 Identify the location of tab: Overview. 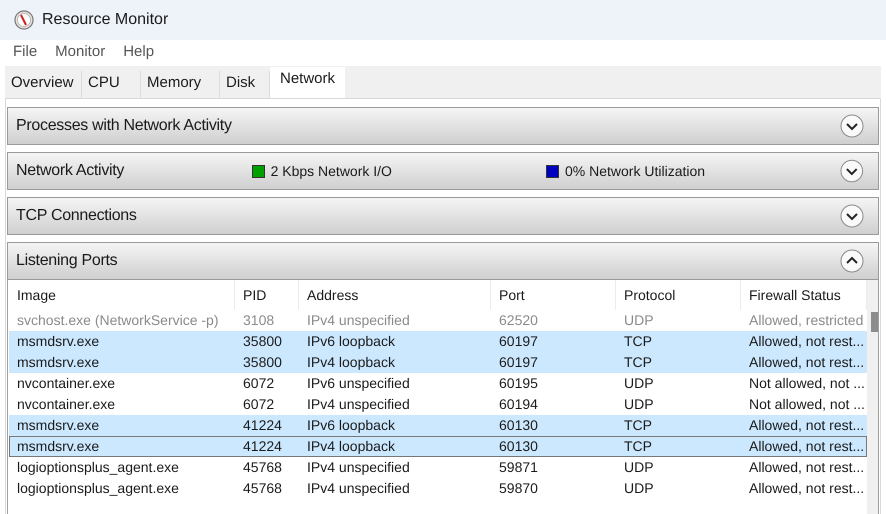
(43, 84).